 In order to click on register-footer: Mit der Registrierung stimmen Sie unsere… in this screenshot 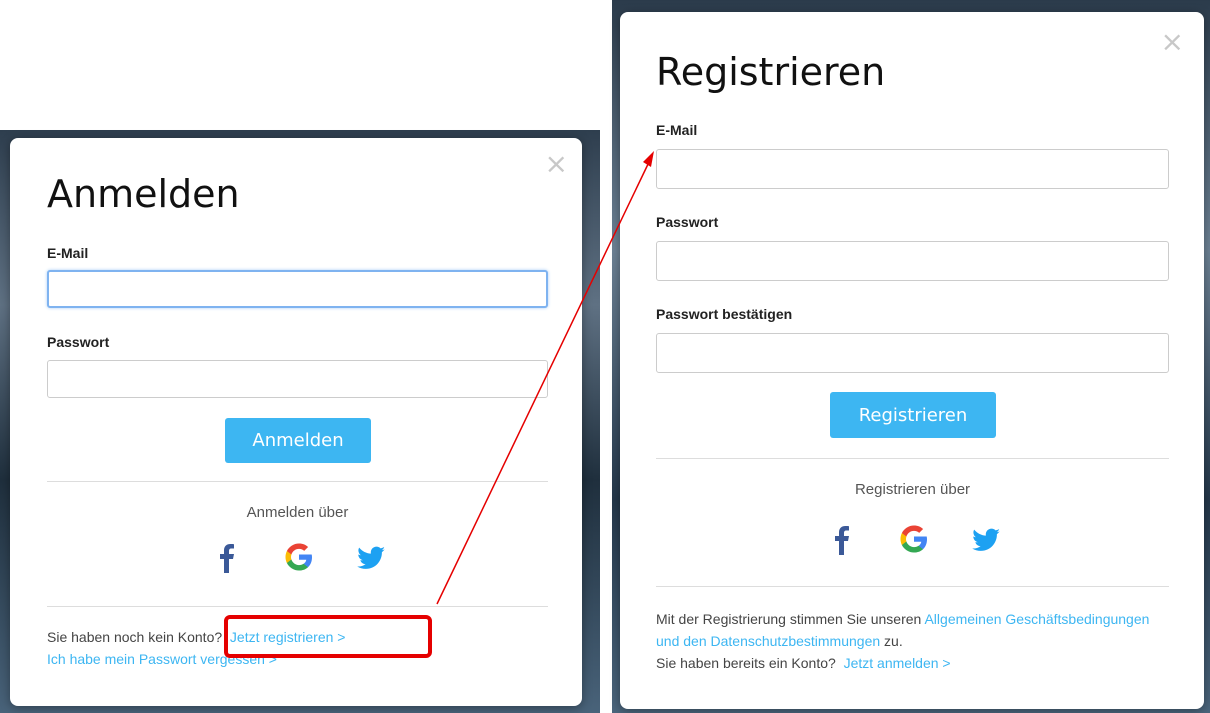, I will do `click(916, 641)`.